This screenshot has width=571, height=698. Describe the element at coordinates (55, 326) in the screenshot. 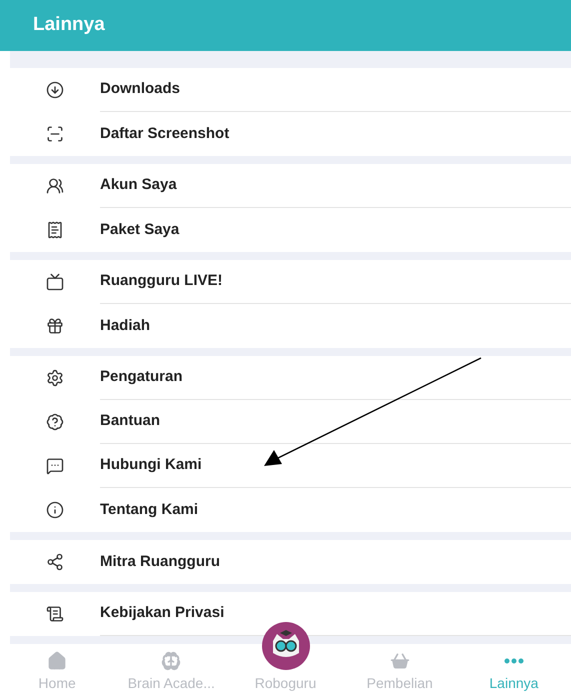

I see `gift-icon` at that location.